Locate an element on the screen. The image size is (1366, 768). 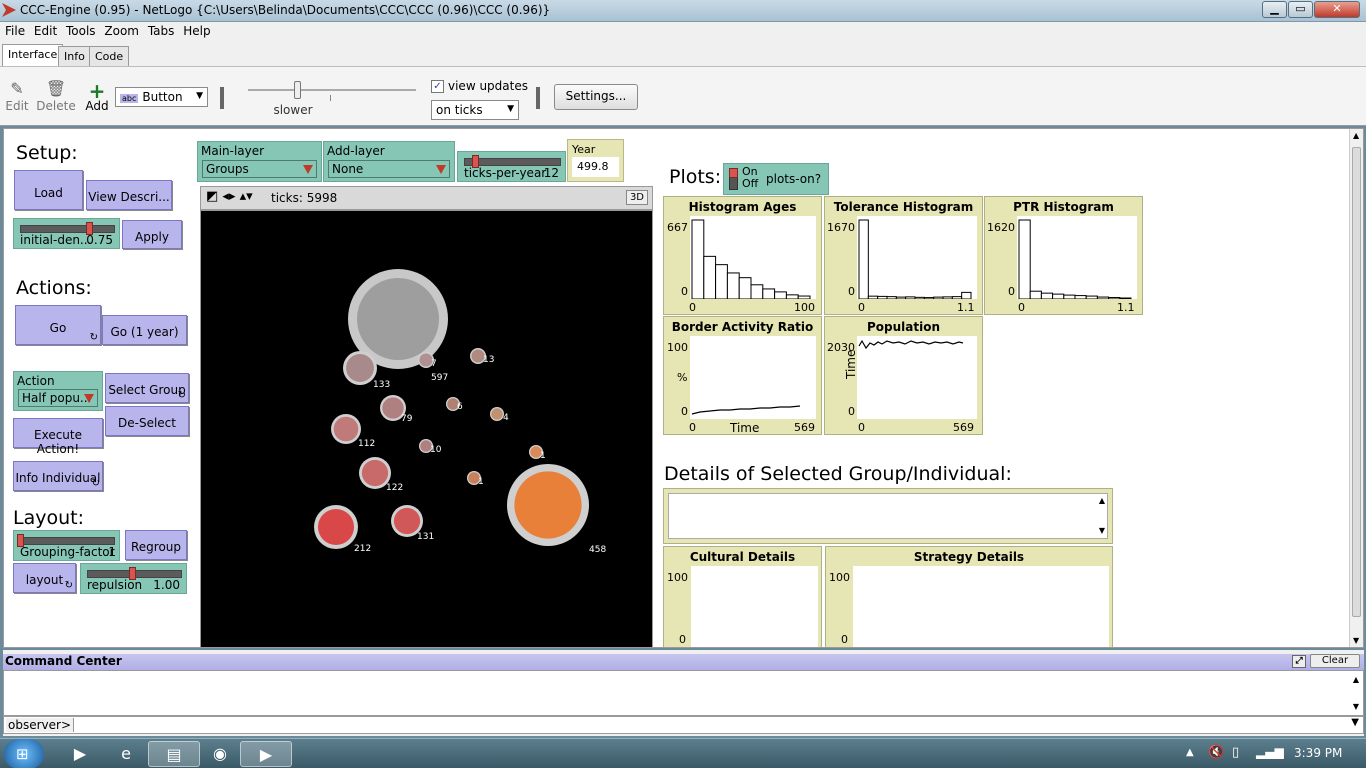
menu-bar: File Edit Tools Zoom Tabs Help is located at coordinates (683, 32).